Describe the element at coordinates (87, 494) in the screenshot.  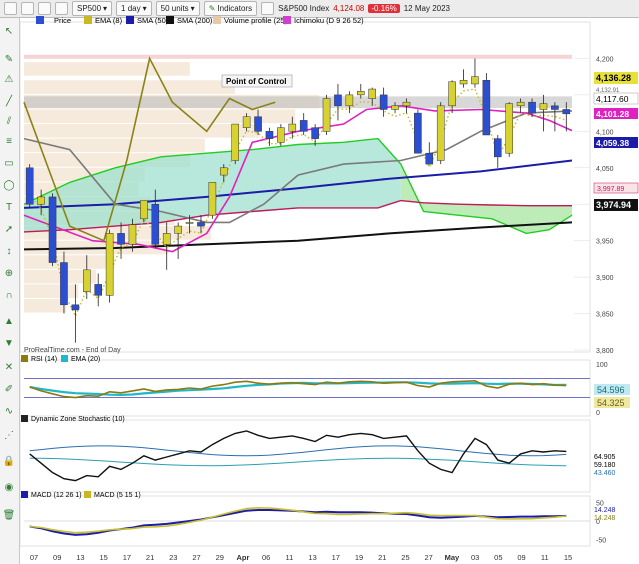
I see `macd2-swatch` at that location.